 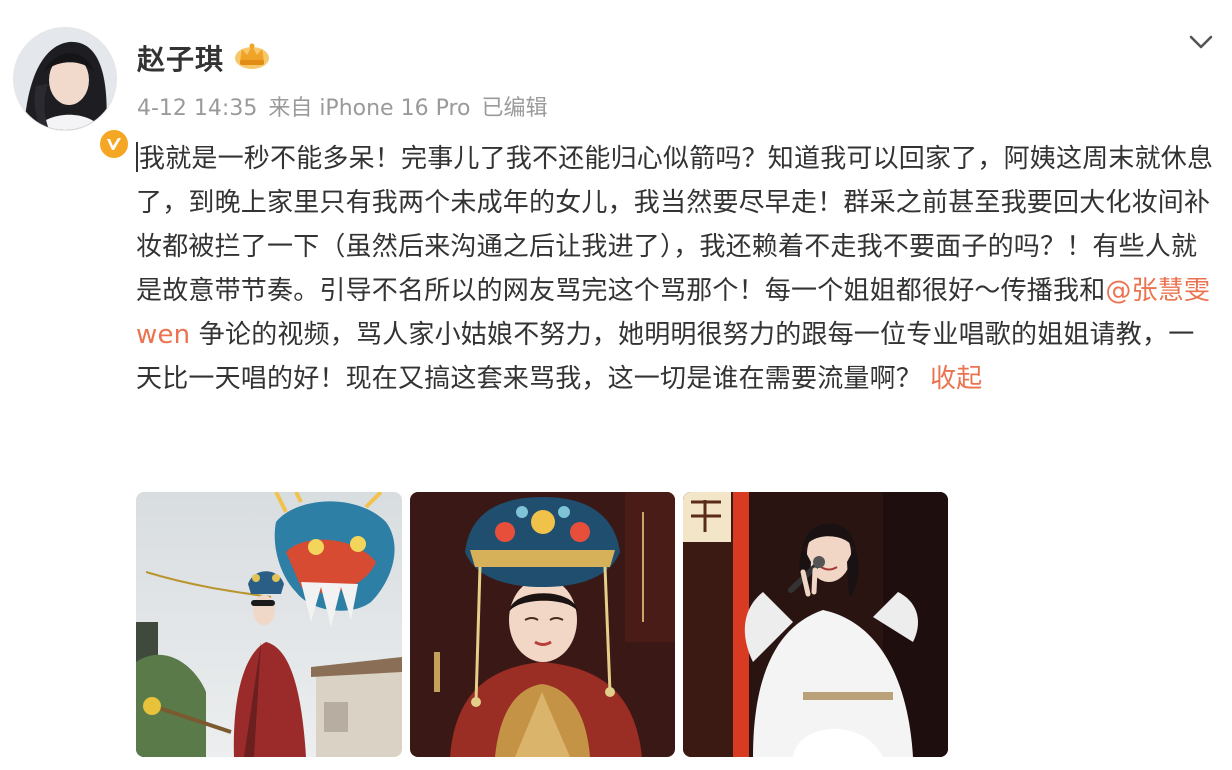 I want to click on post-meta: 4-12 14:35 来自 iPhone 16 Pro 已编辑, so click(x=344, y=106).